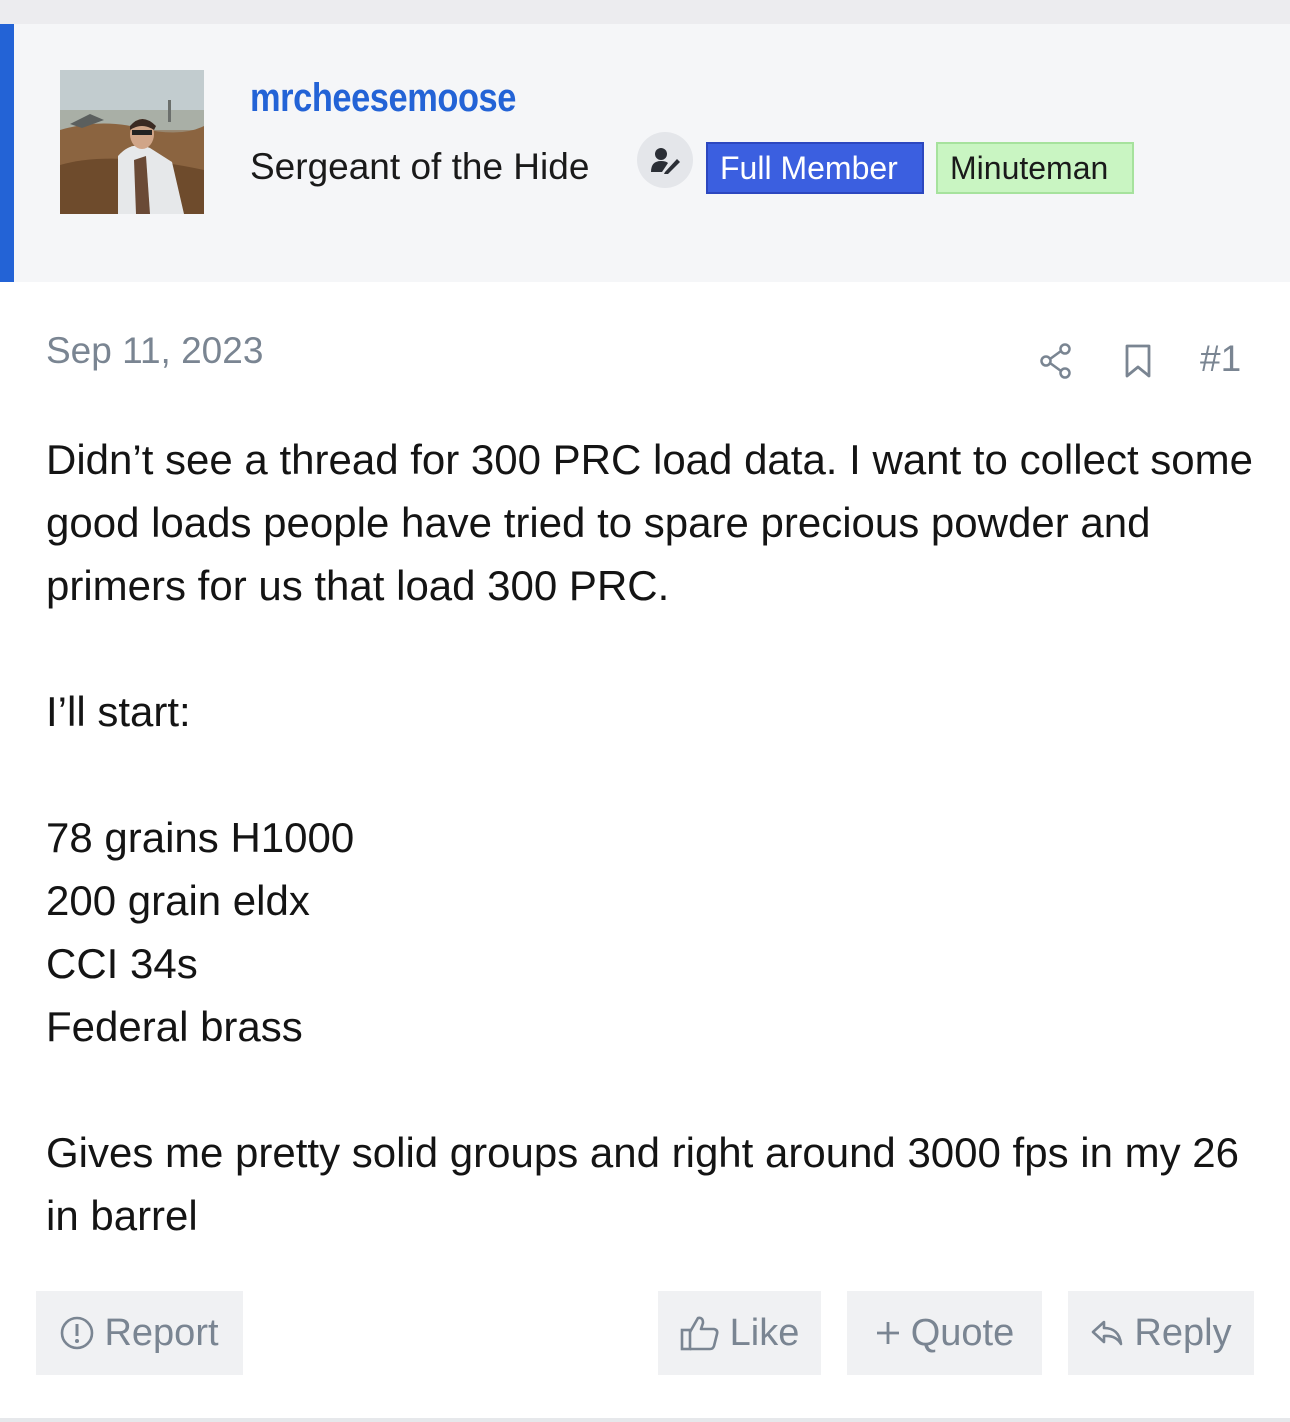 The image size is (1290, 1422). I want to click on share-icon, so click(1056, 361).